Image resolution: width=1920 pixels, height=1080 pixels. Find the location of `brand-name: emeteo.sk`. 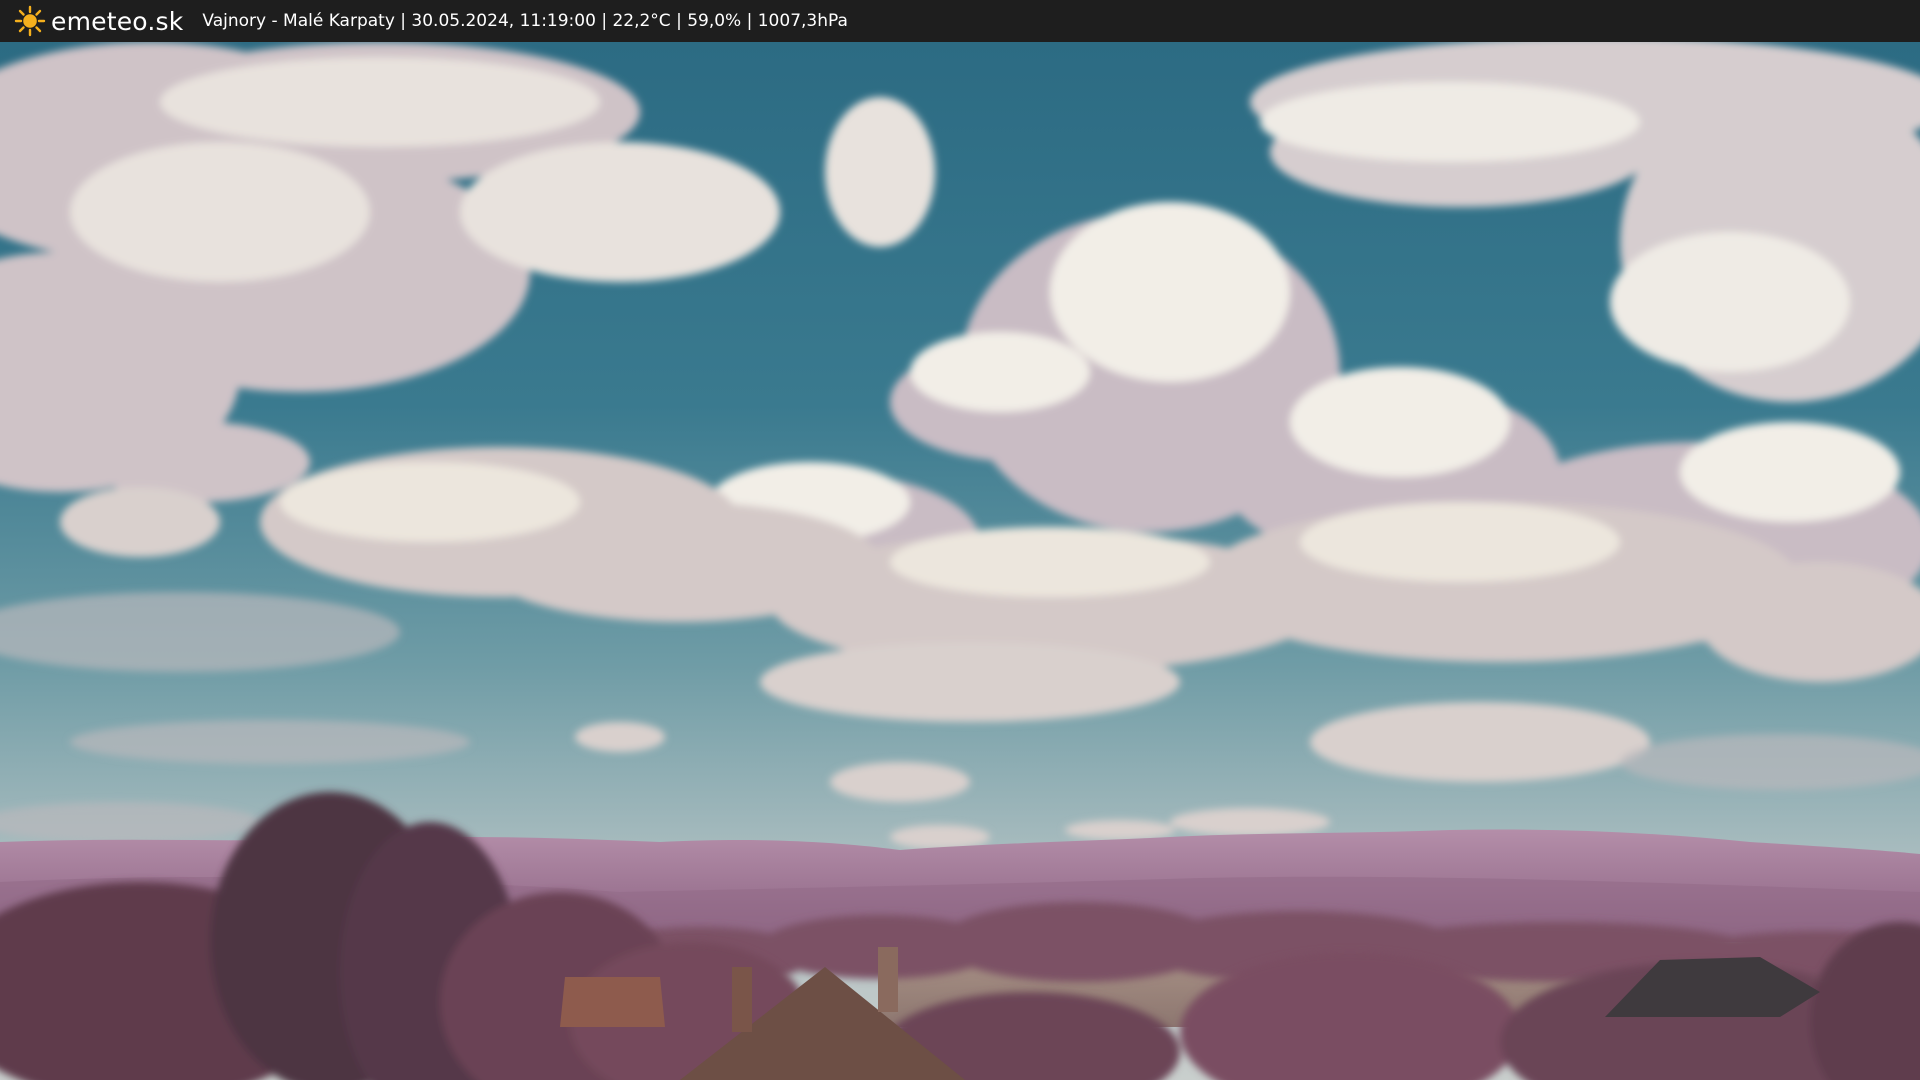

brand-name: emeteo.sk is located at coordinates (117, 21).